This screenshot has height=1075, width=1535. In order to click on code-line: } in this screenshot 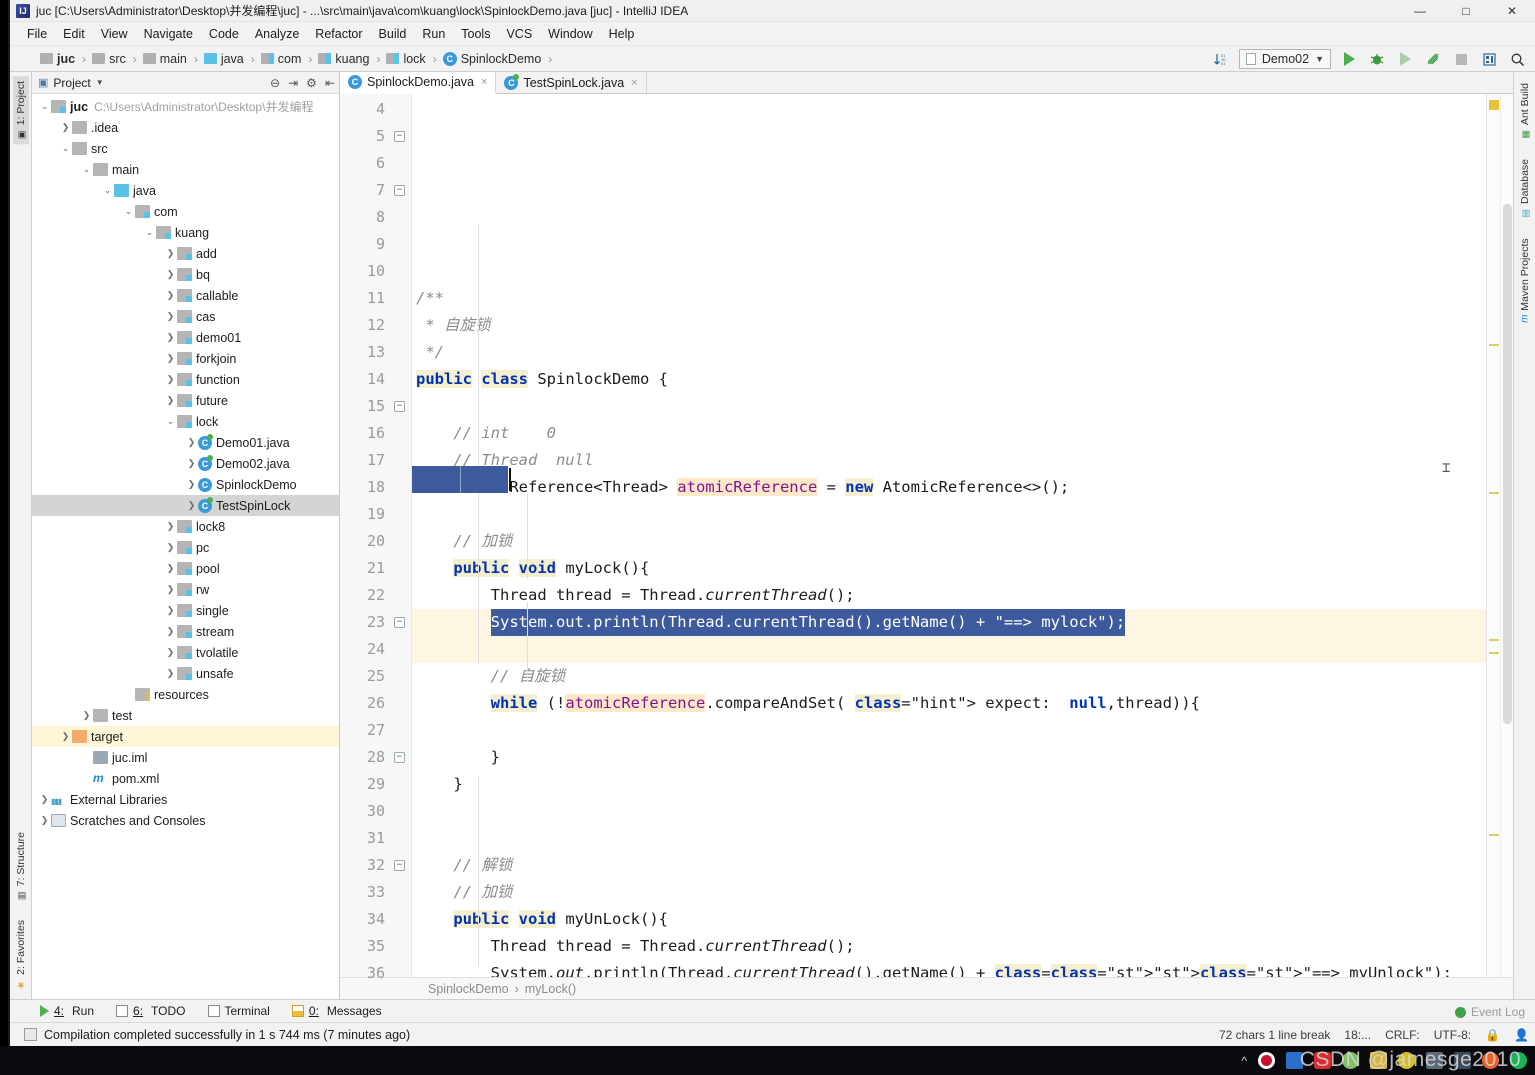, I will do `click(949, 757)`.